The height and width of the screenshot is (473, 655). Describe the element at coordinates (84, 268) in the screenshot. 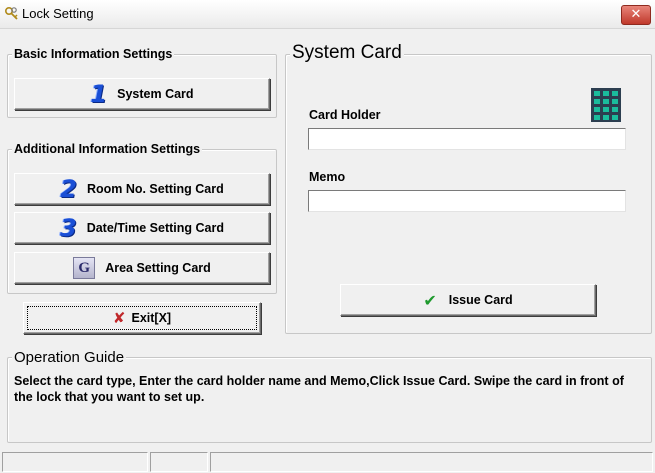

I see `area-g-icon: G` at that location.